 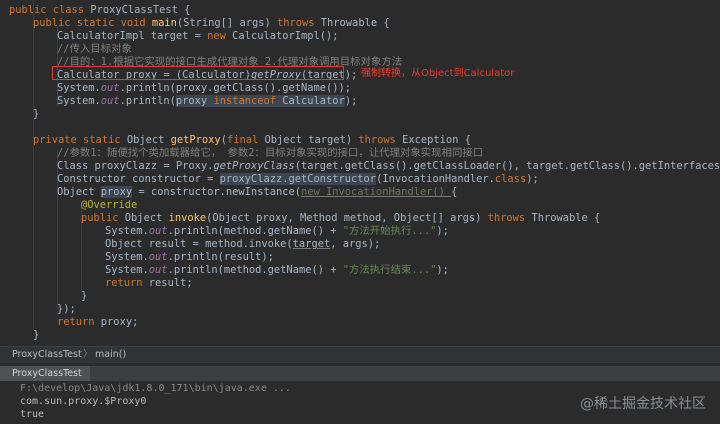 What do you see at coordinates (170, 283) in the screenshot?
I see `code-token: result;` at bounding box center [170, 283].